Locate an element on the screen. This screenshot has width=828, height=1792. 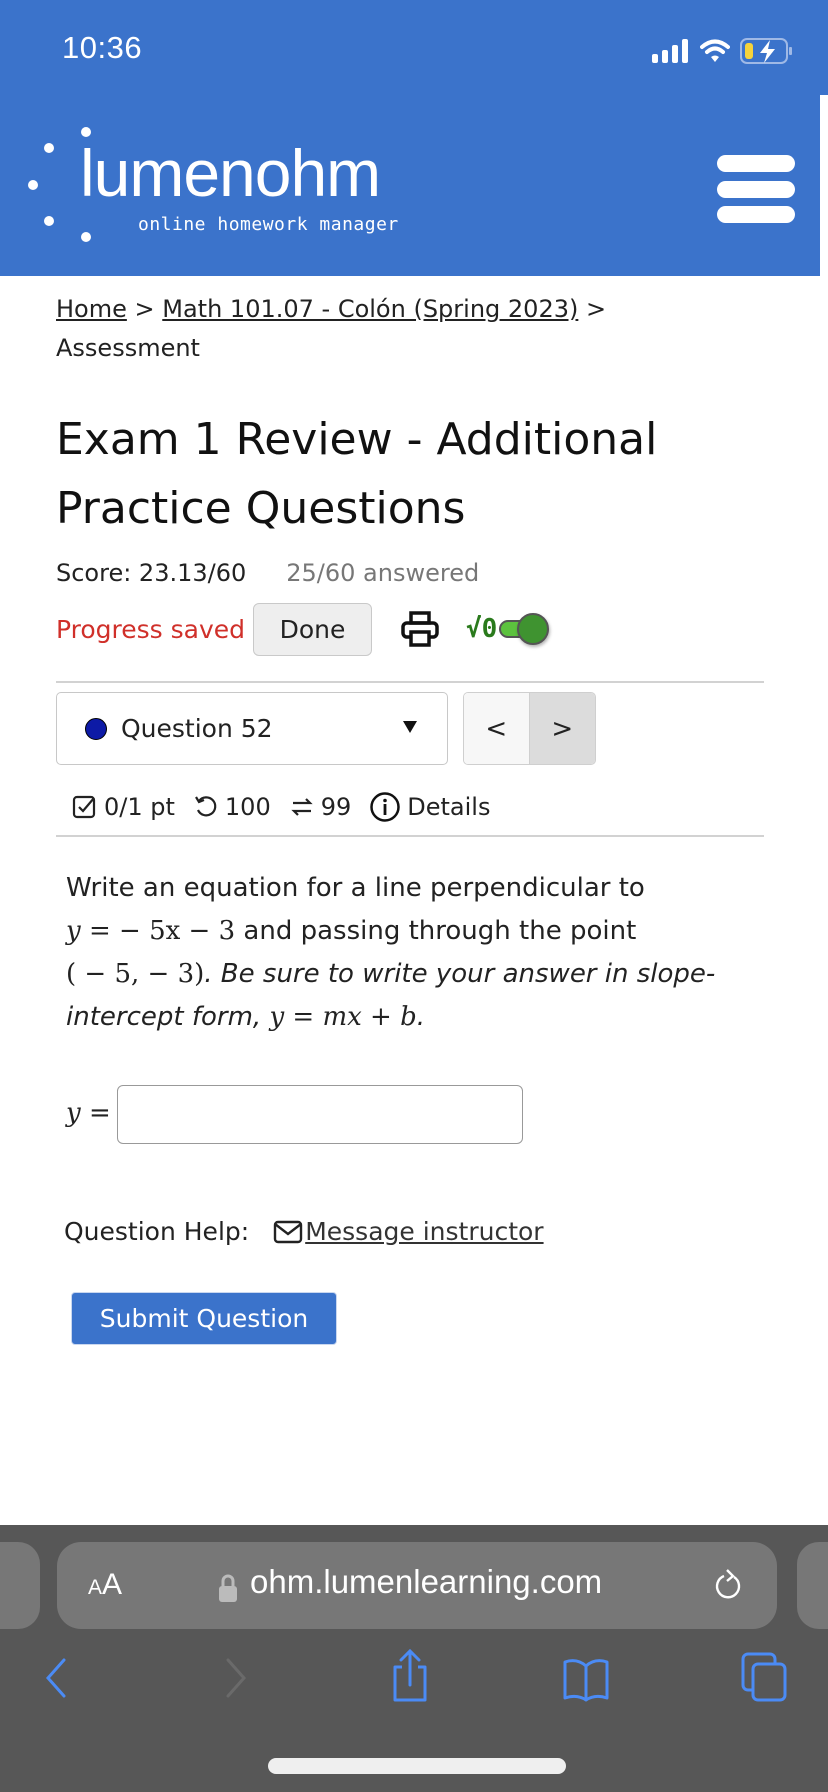
reader-settings-button: AA is located at coordinates (105, 1585).